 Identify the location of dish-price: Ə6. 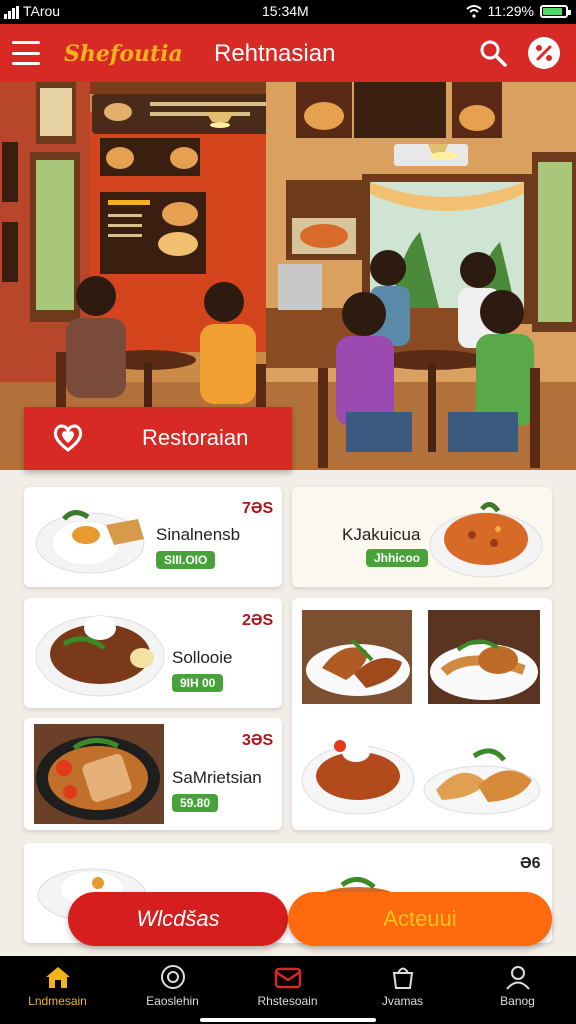
(530, 863).